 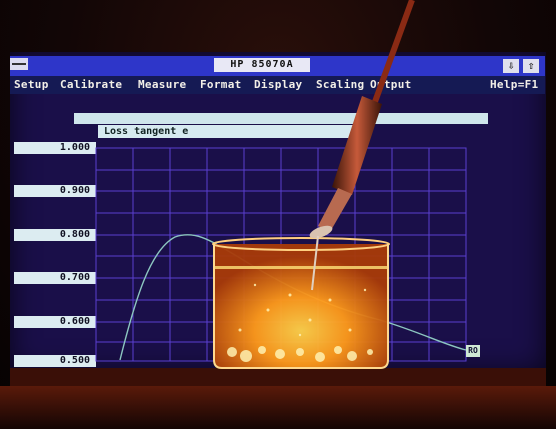 I want to click on bench-top, so click(x=278, y=407).